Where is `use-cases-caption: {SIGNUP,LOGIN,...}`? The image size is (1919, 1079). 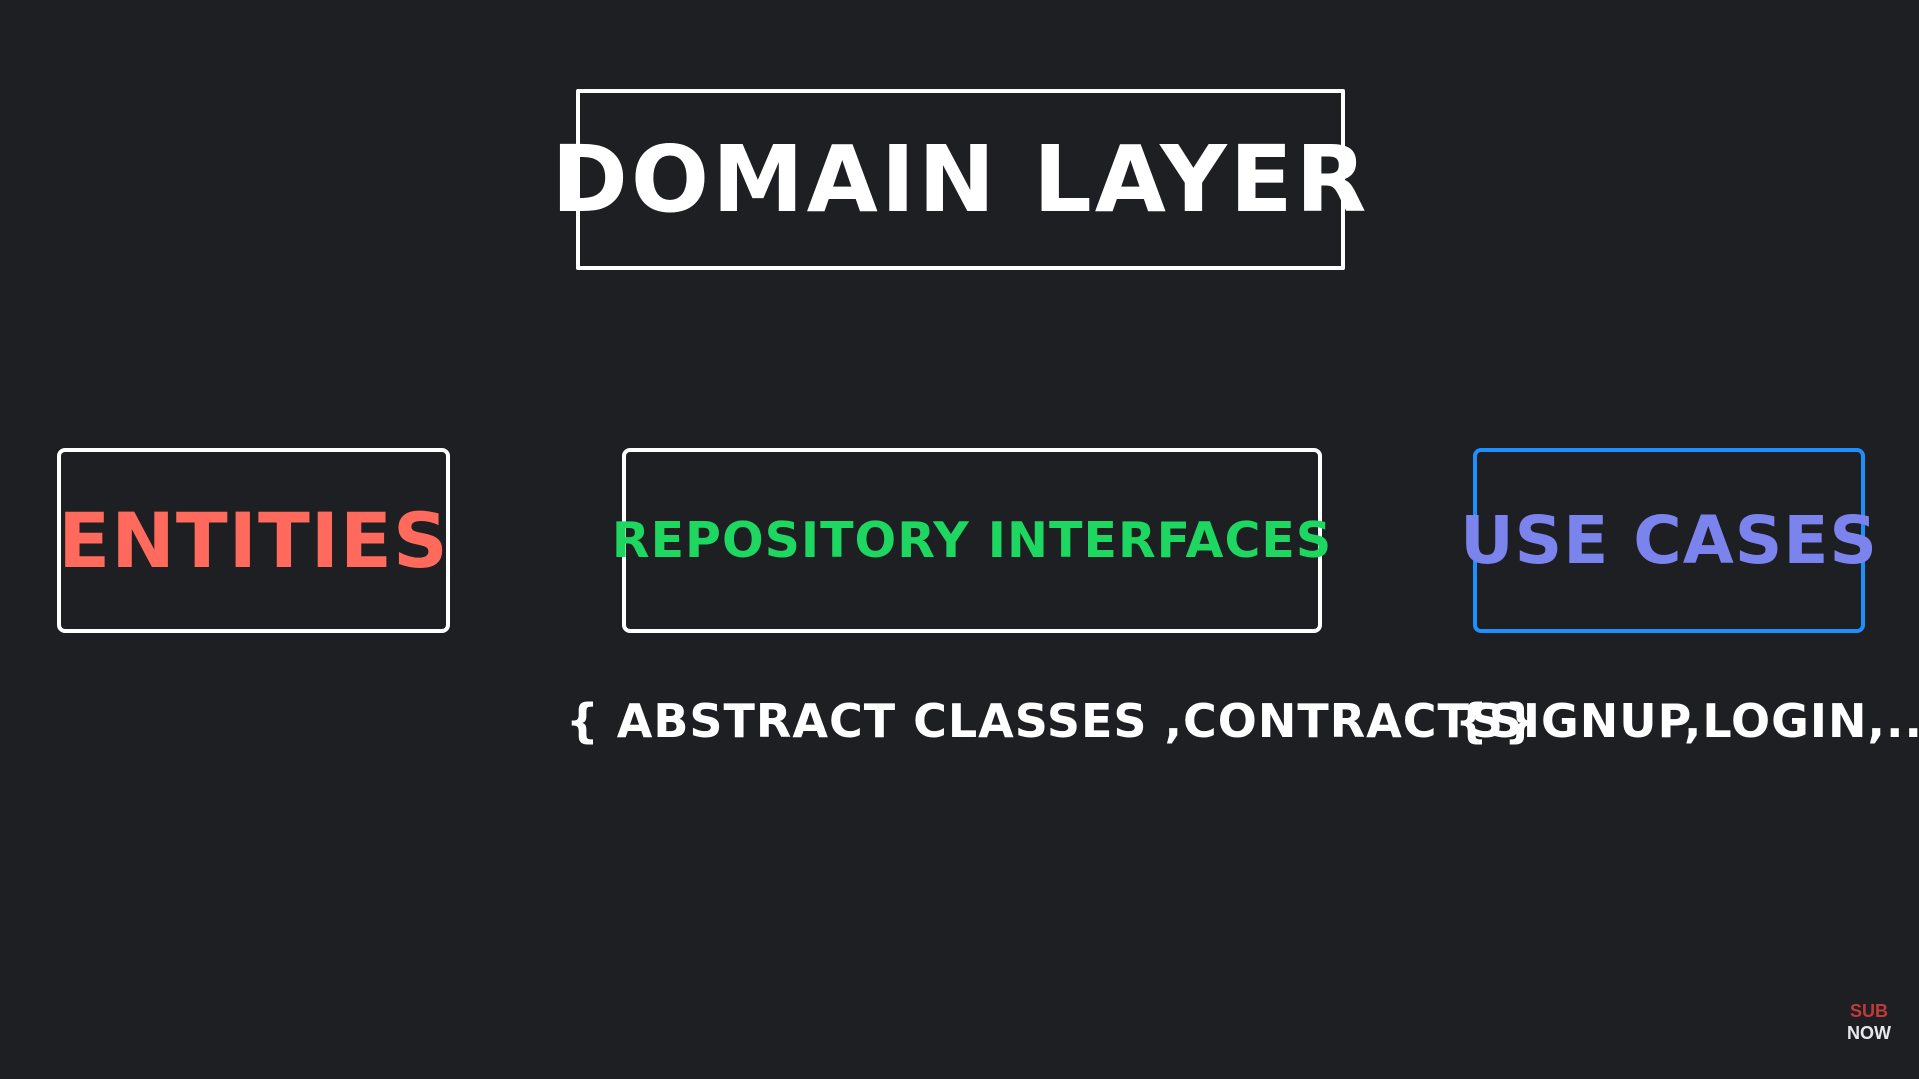
use-cases-caption: {SIGNUP,LOGIN,...} is located at coordinates (1687, 721).